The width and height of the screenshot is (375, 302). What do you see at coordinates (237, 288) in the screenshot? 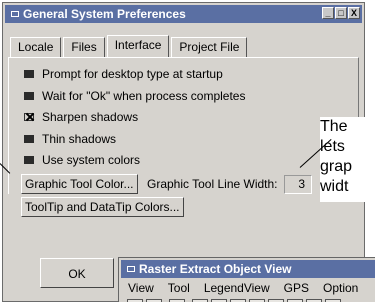
I see `menu-legendview: LegendView` at bounding box center [237, 288].